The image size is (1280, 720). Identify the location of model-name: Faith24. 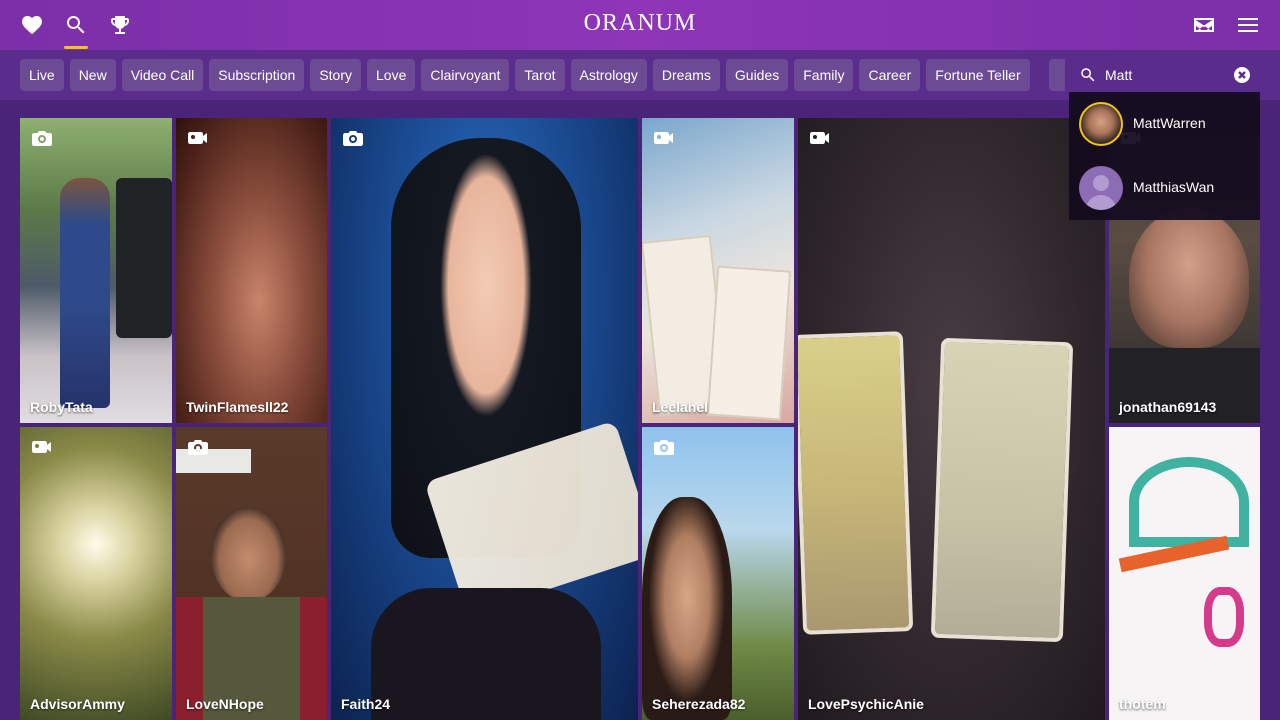
(366, 704).